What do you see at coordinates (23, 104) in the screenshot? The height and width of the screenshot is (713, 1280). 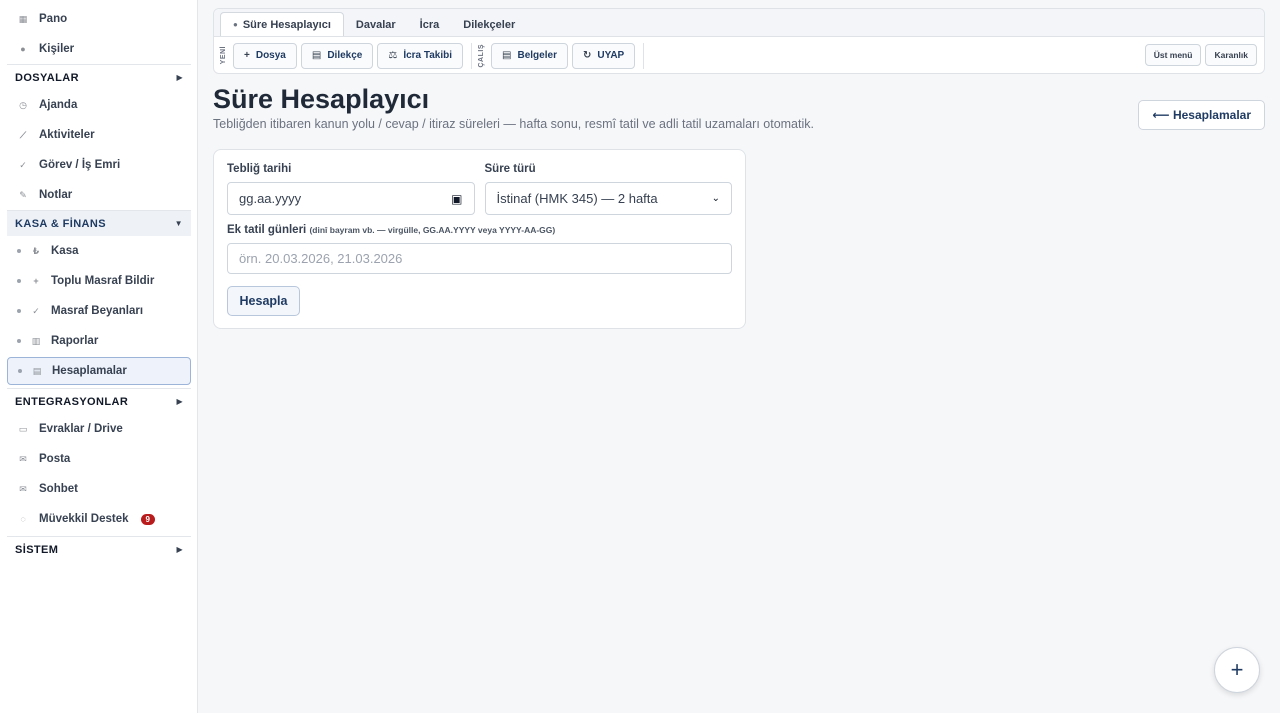 I see `clock-icon: ◷` at bounding box center [23, 104].